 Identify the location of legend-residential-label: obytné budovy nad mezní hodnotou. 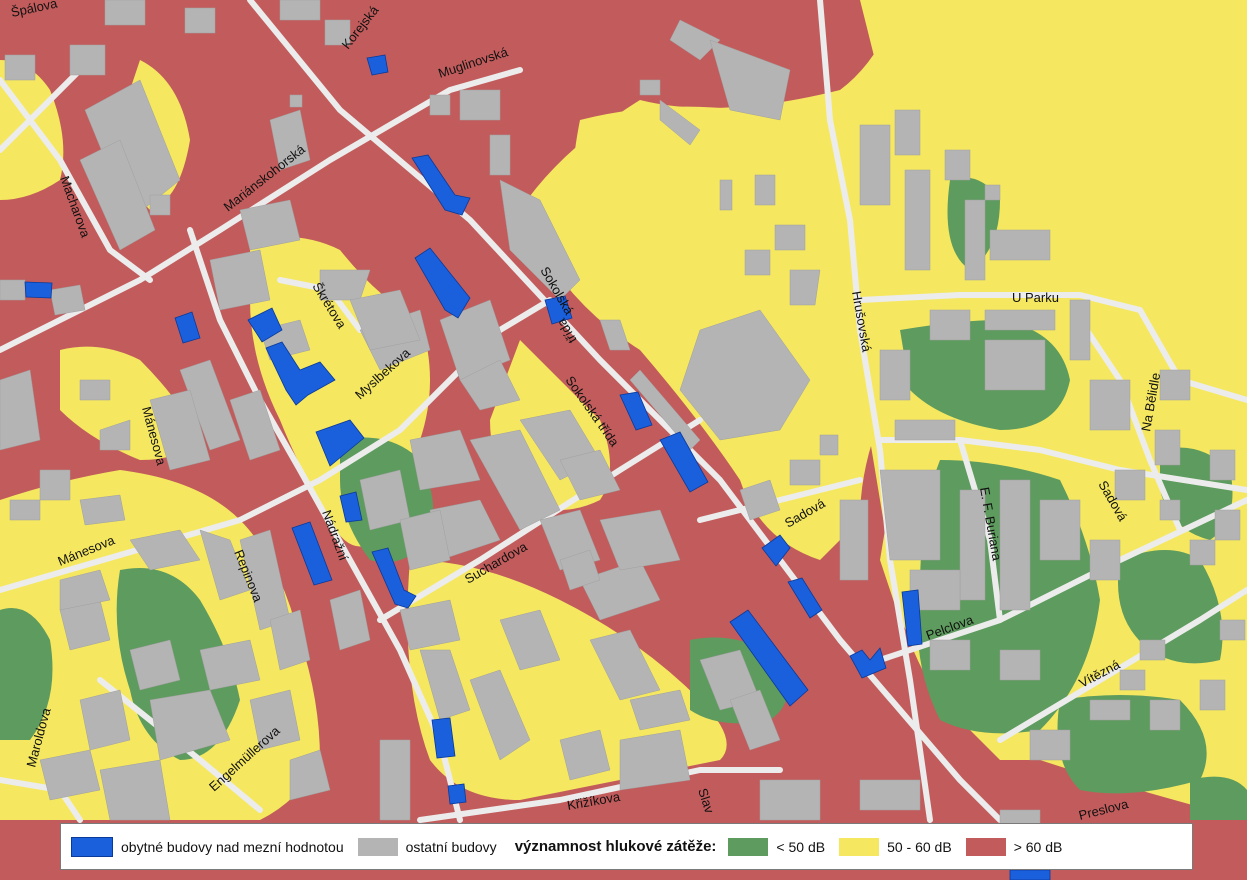
(232, 846).